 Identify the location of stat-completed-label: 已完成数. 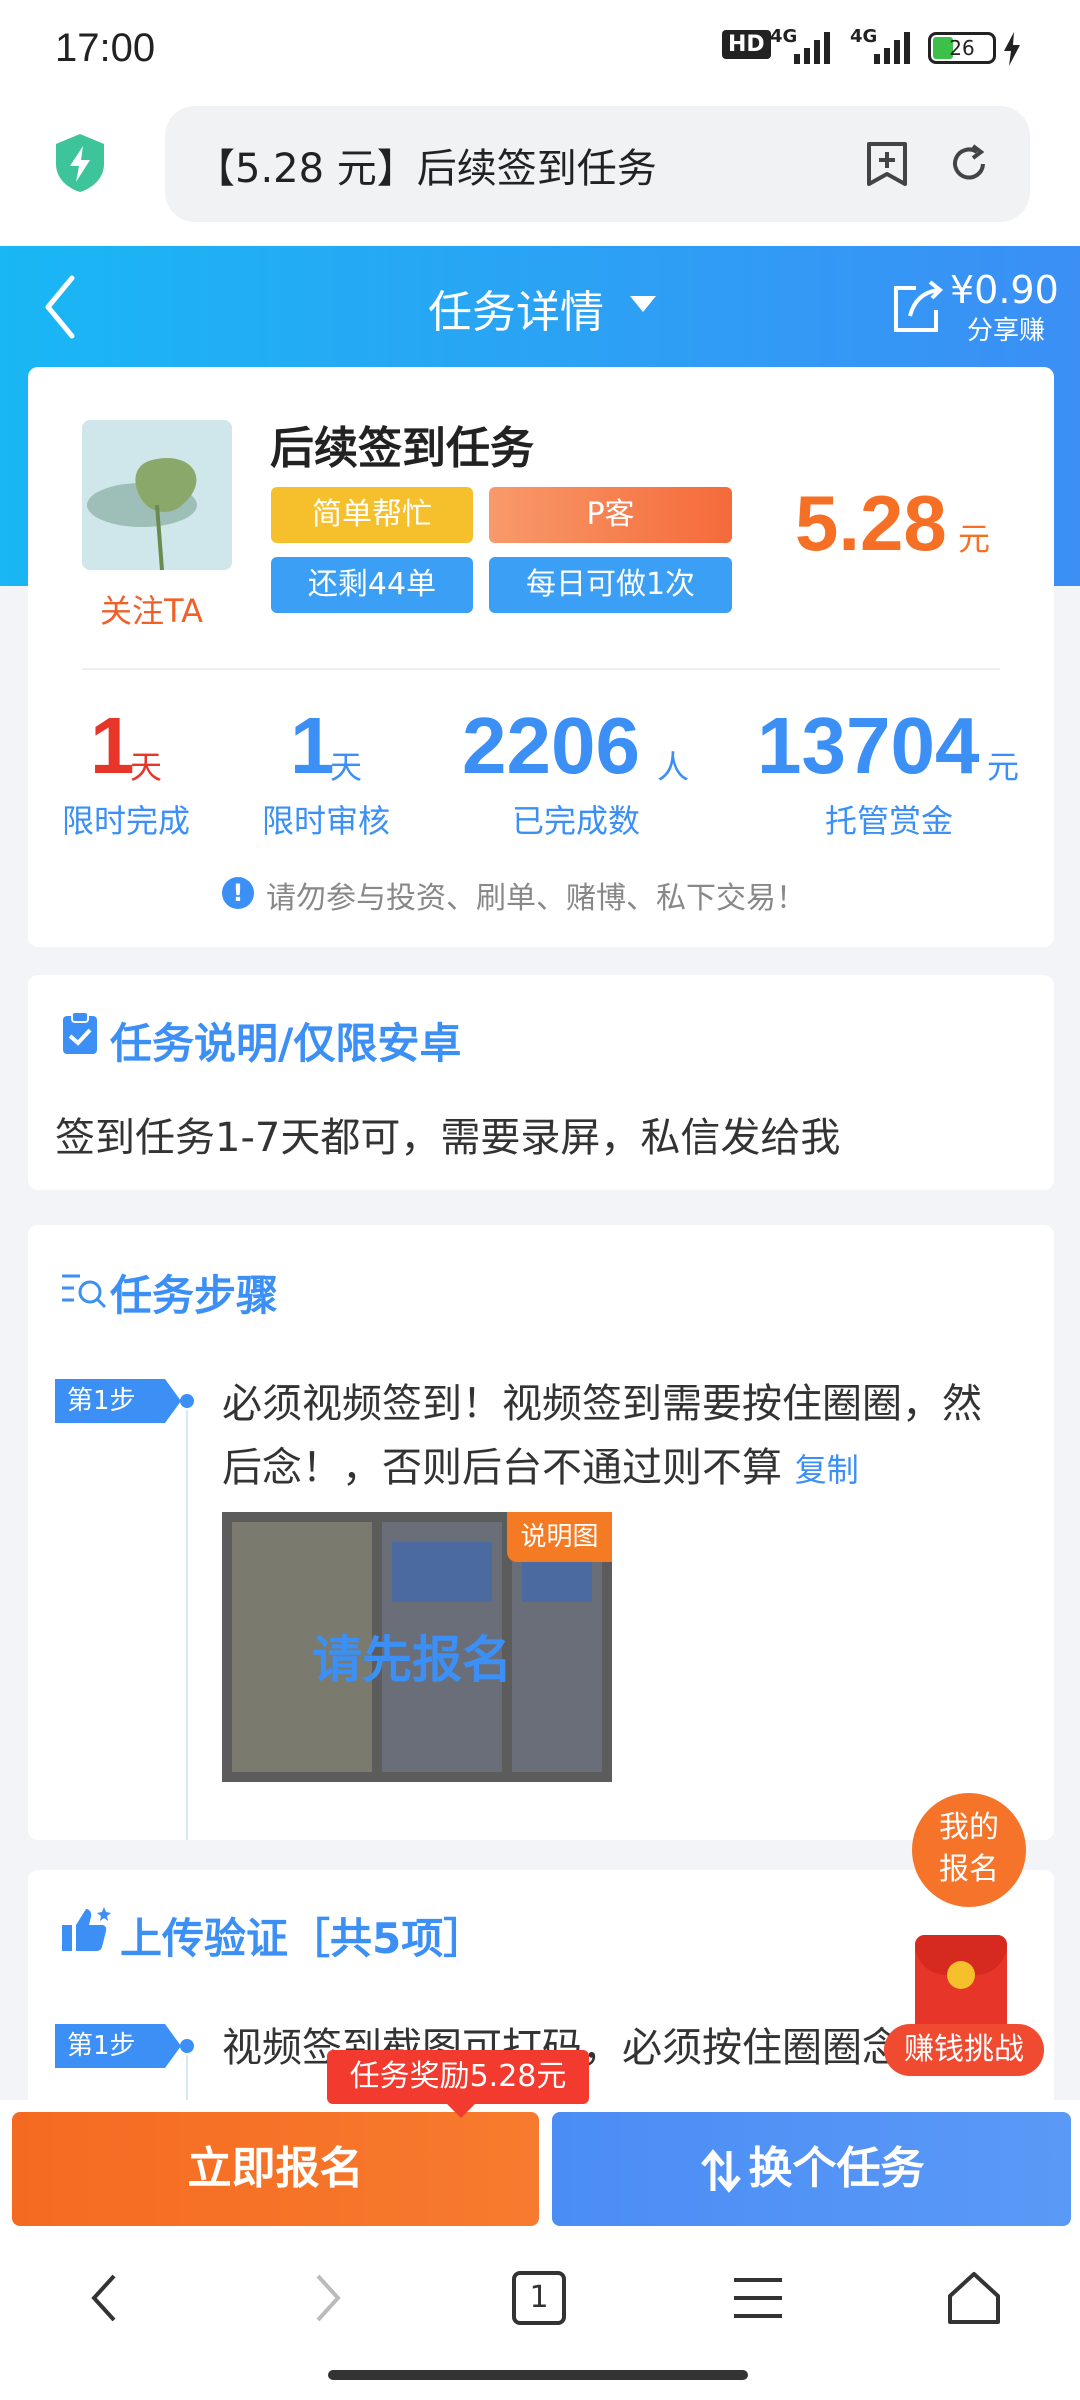
(576, 821).